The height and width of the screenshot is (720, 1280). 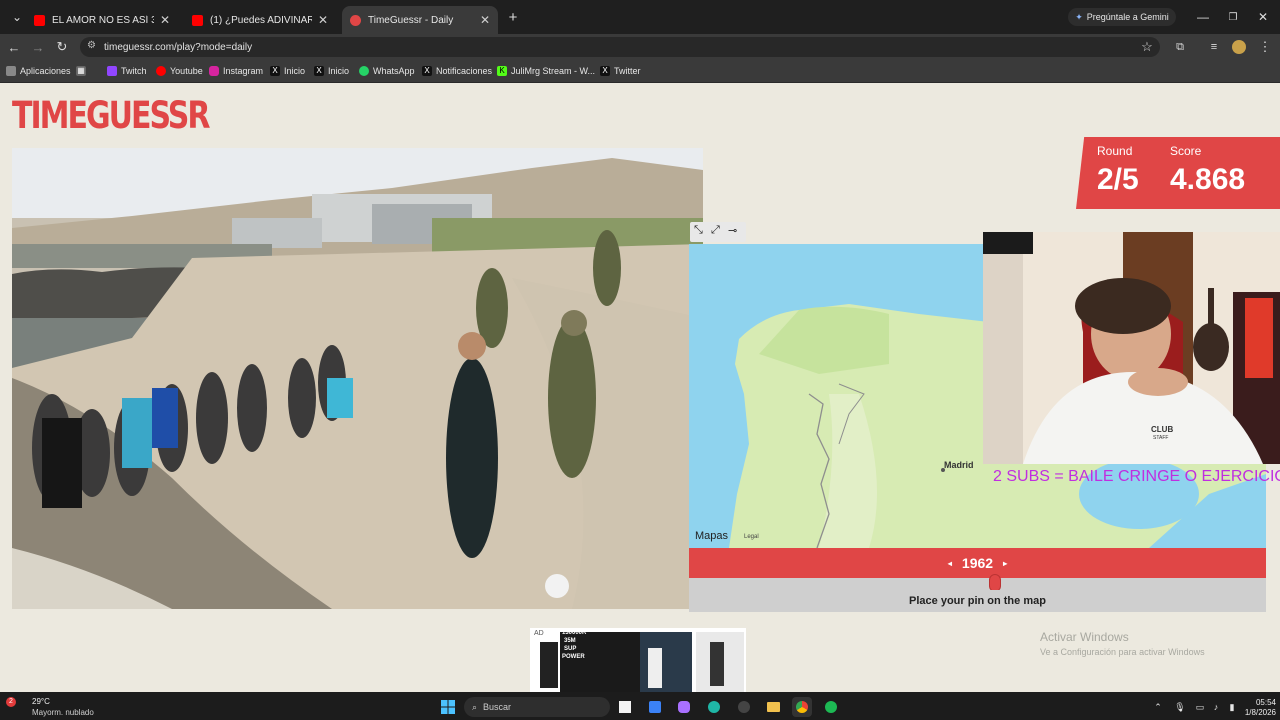 I want to click on timeguessr-icon, so click(x=355, y=20).